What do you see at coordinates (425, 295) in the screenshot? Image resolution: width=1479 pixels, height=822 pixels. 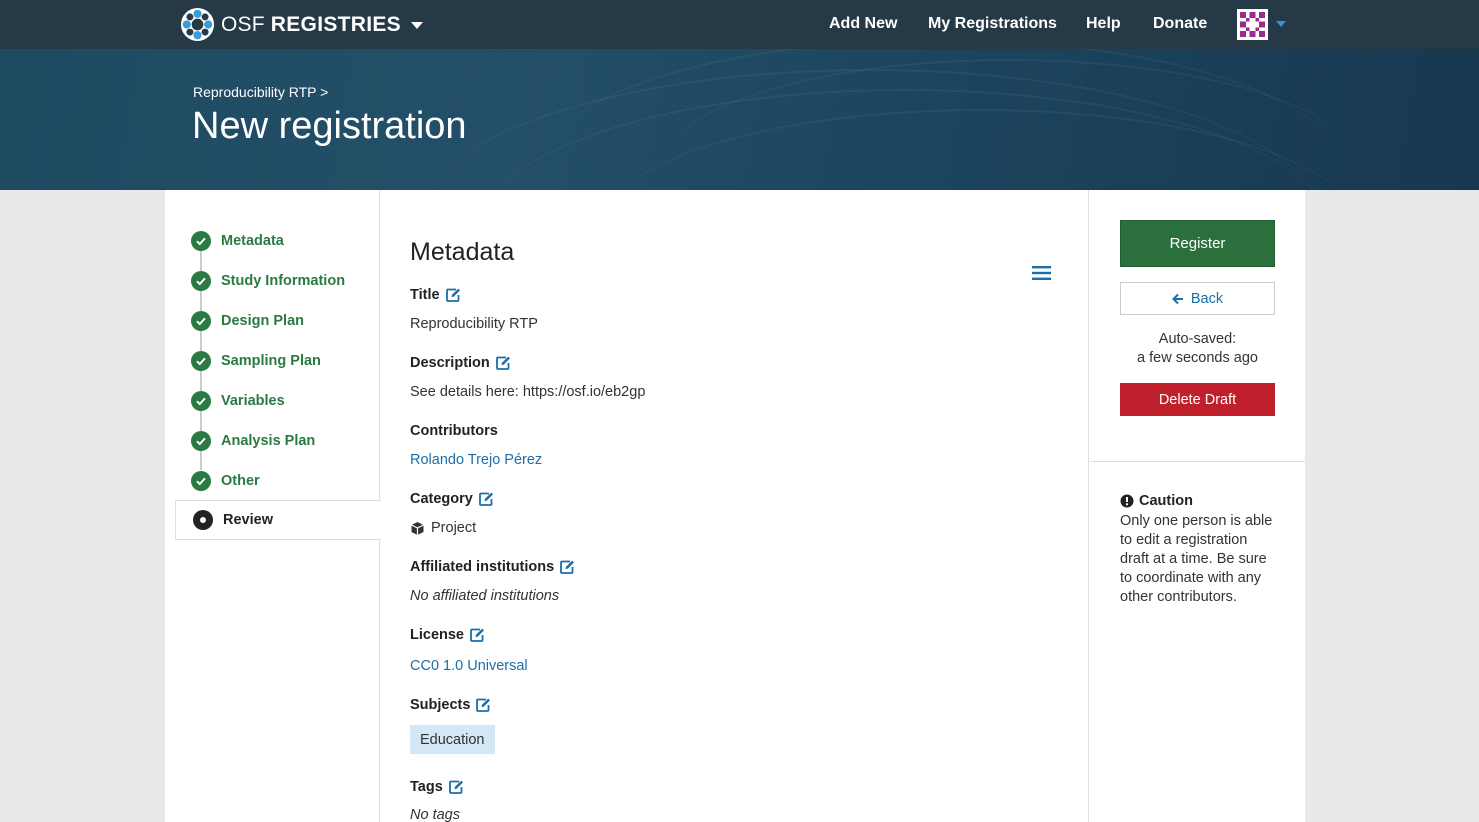 I see `field-label-text: Title` at bounding box center [425, 295].